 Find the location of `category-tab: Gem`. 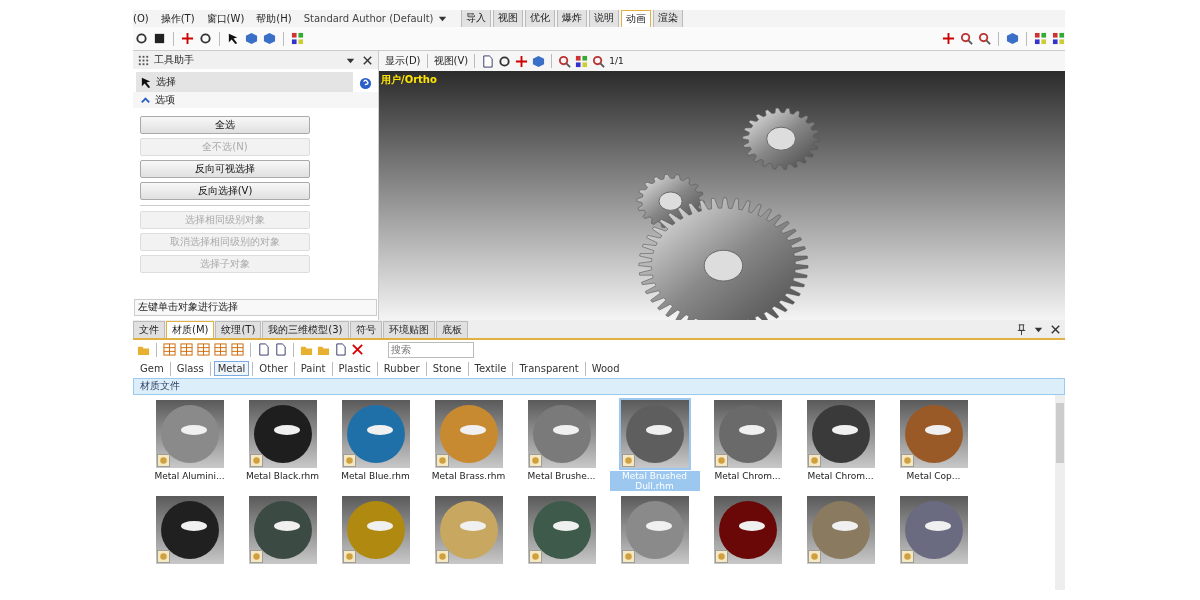

category-tab: Gem is located at coordinates (152, 368).